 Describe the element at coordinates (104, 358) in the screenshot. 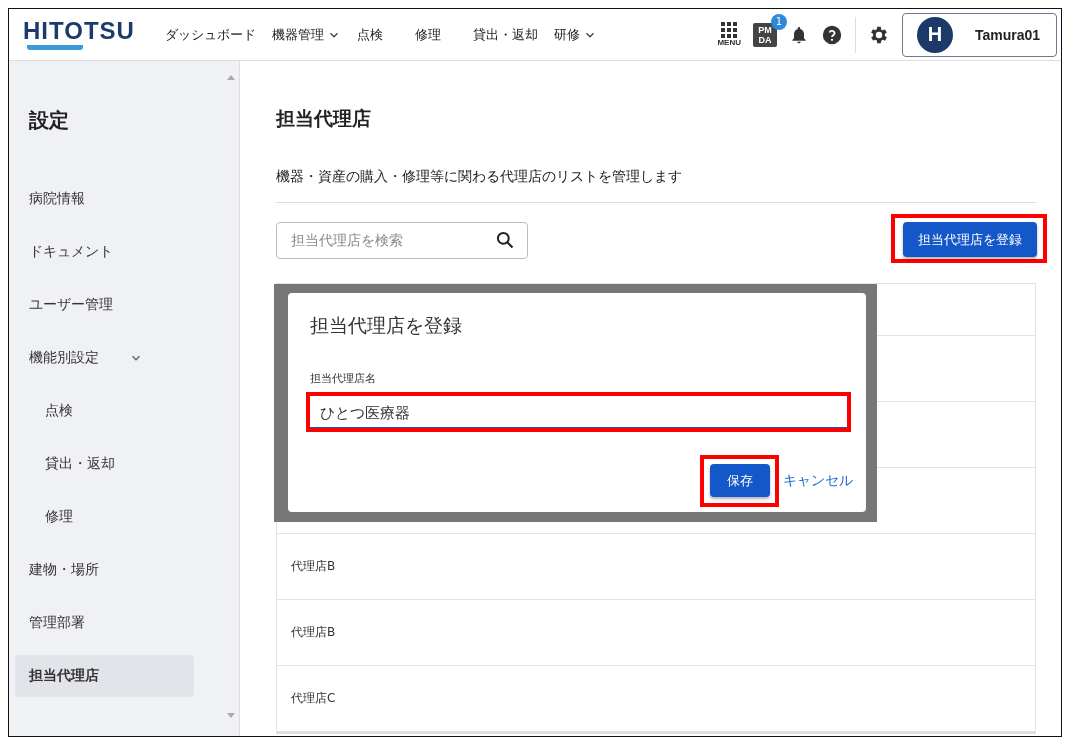

I see `sidebar-item: 機能別設定` at that location.